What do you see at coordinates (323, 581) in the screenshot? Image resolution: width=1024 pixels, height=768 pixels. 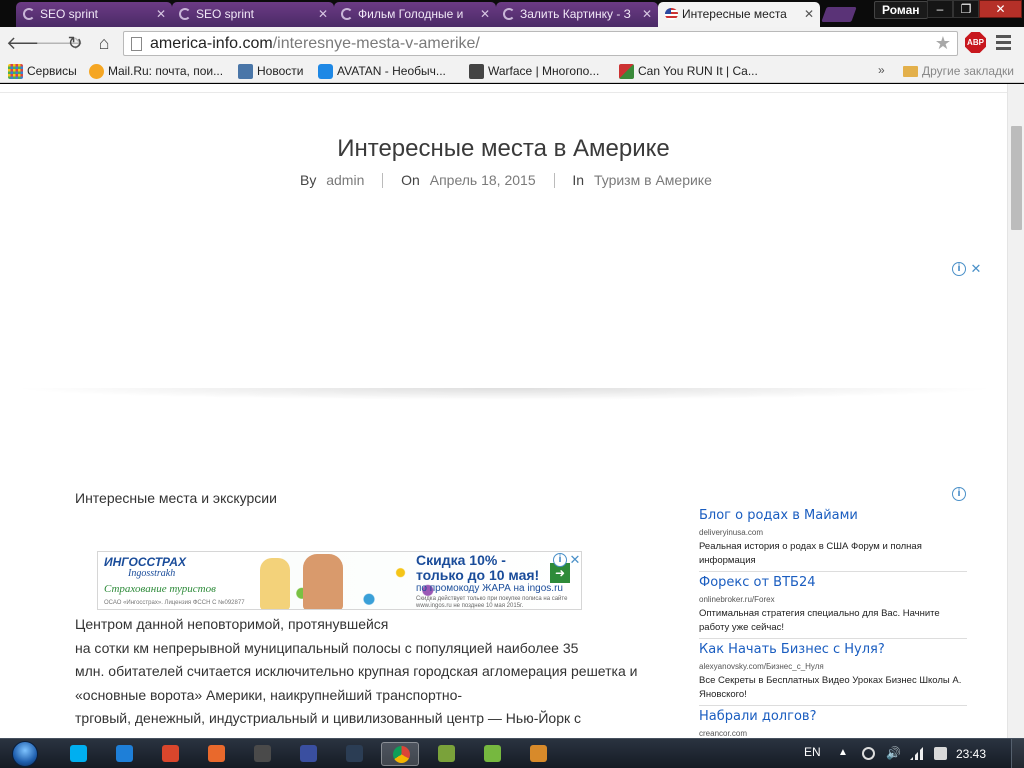 I see `banner-child-image` at bounding box center [323, 581].